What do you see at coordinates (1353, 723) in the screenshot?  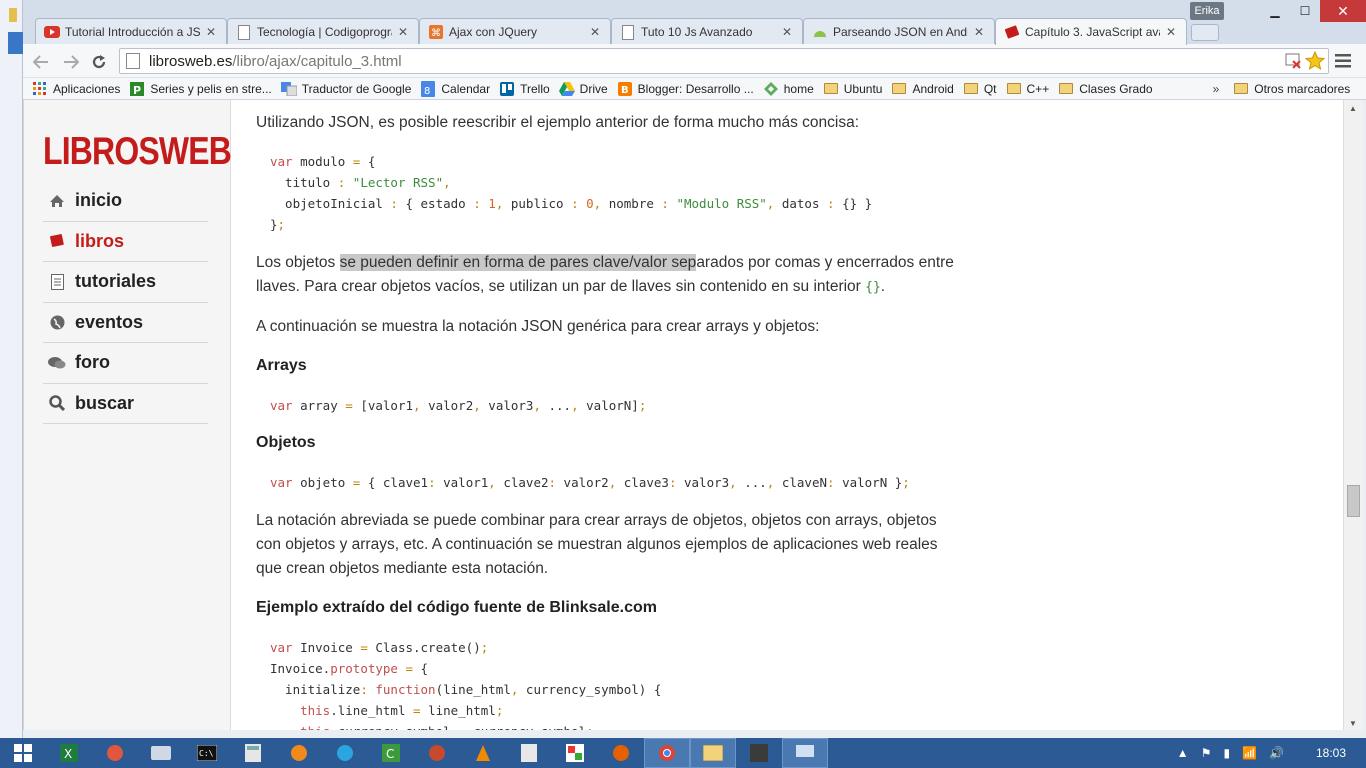 I see `scroll-down-icon: ▼` at bounding box center [1353, 723].